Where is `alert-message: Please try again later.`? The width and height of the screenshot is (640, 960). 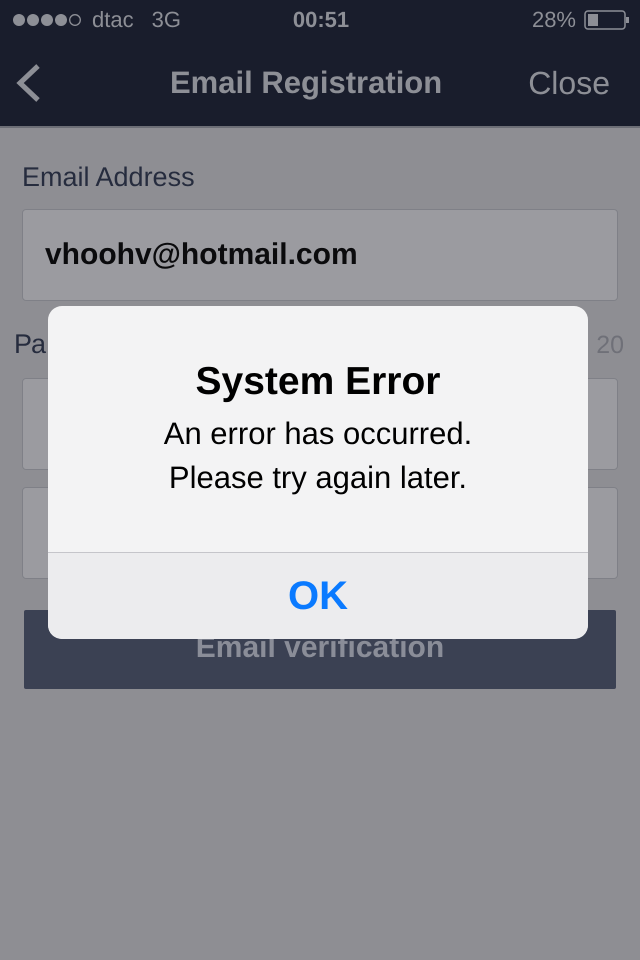 alert-message: Please try again later. is located at coordinates (318, 478).